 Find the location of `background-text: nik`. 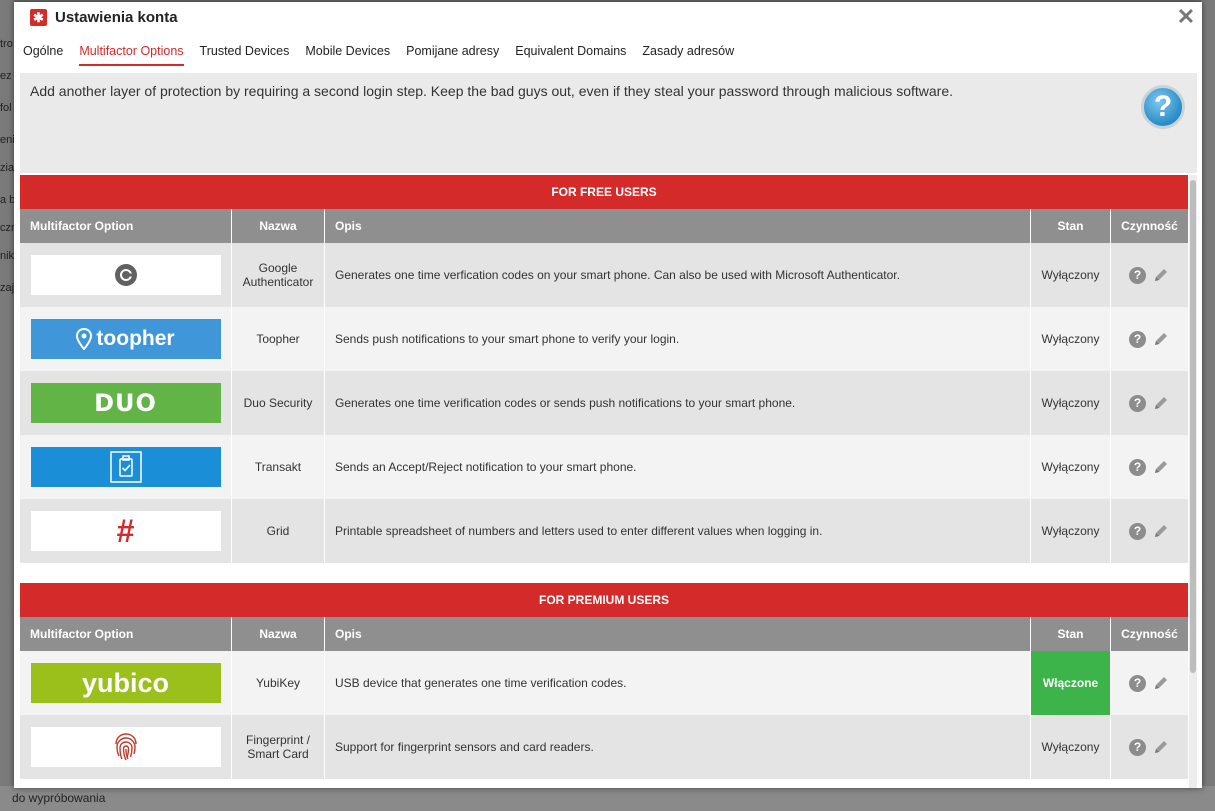

background-text: nik is located at coordinates (7, 256).